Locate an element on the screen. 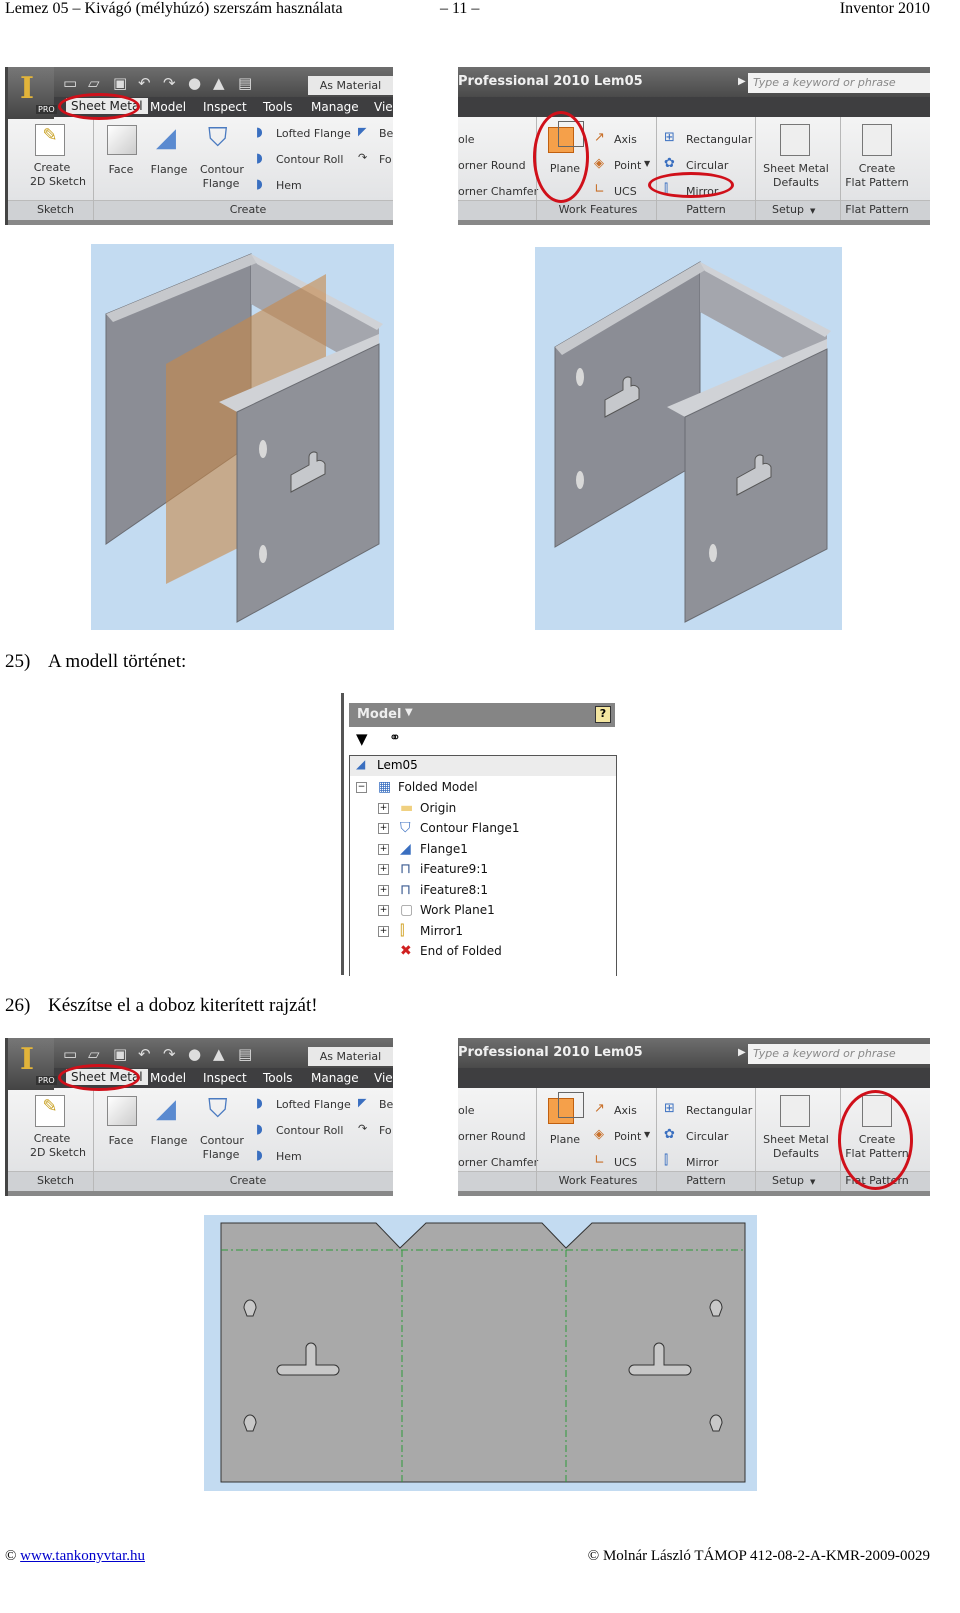  search-input: Type a keyword or phrase is located at coordinates (839, 1054).